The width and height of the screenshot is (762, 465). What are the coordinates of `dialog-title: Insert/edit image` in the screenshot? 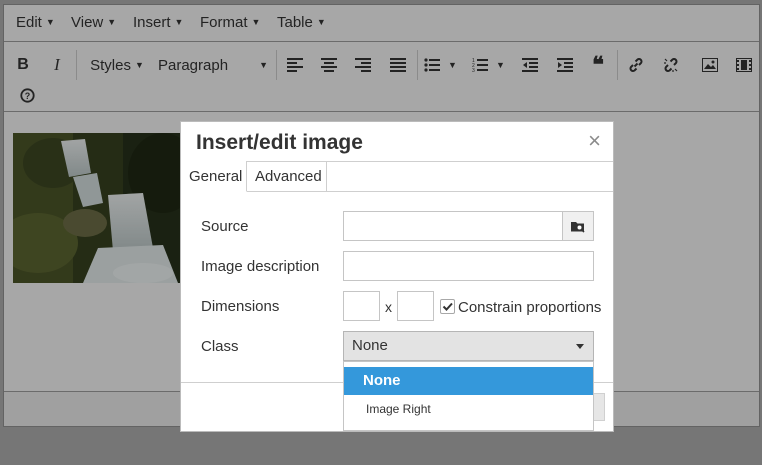 It's located at (279, 142).